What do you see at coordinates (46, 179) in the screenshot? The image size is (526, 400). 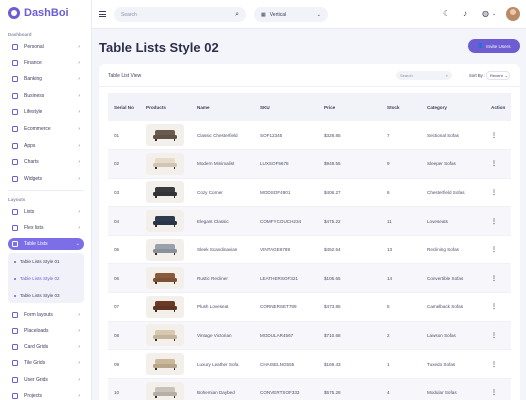 I see `sidebar-item-widgets: Widgets ›` at bounding box center [46, 179].